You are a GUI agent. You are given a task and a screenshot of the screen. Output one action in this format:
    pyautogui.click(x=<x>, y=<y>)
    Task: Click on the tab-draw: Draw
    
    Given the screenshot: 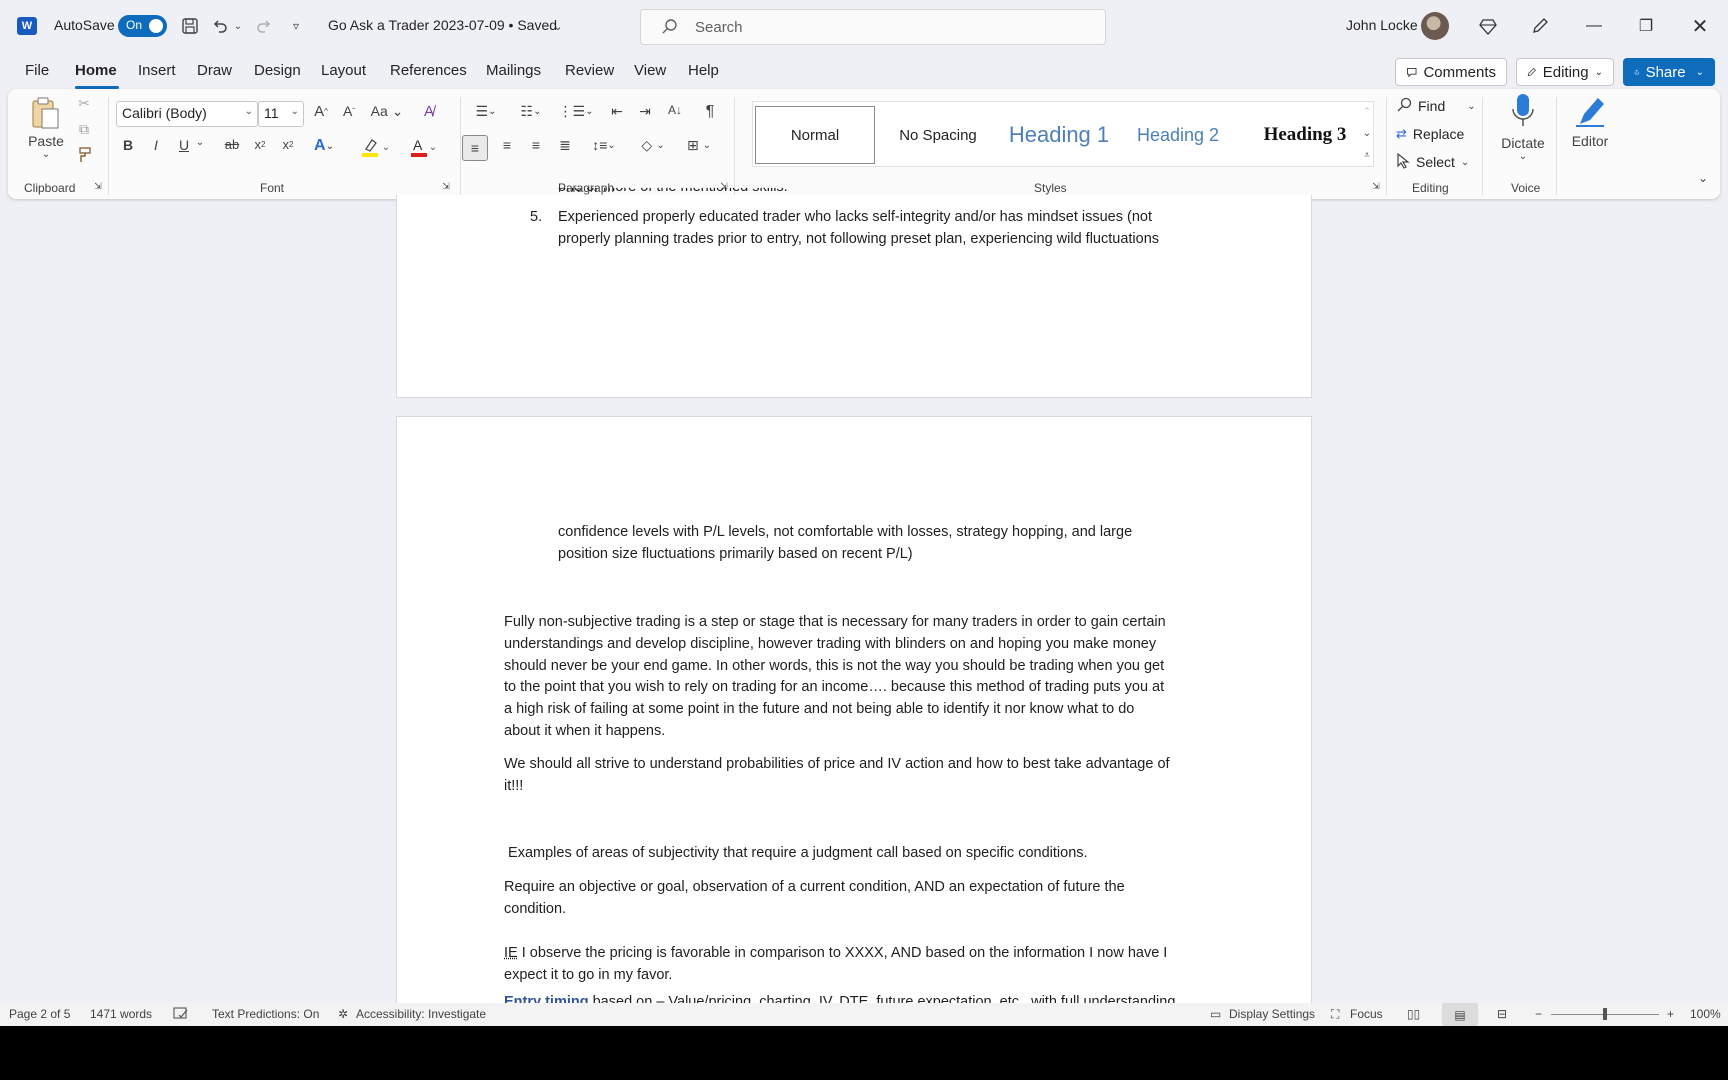 What is the action you would take?
    pyautogui.click(x=214, y=70)
    